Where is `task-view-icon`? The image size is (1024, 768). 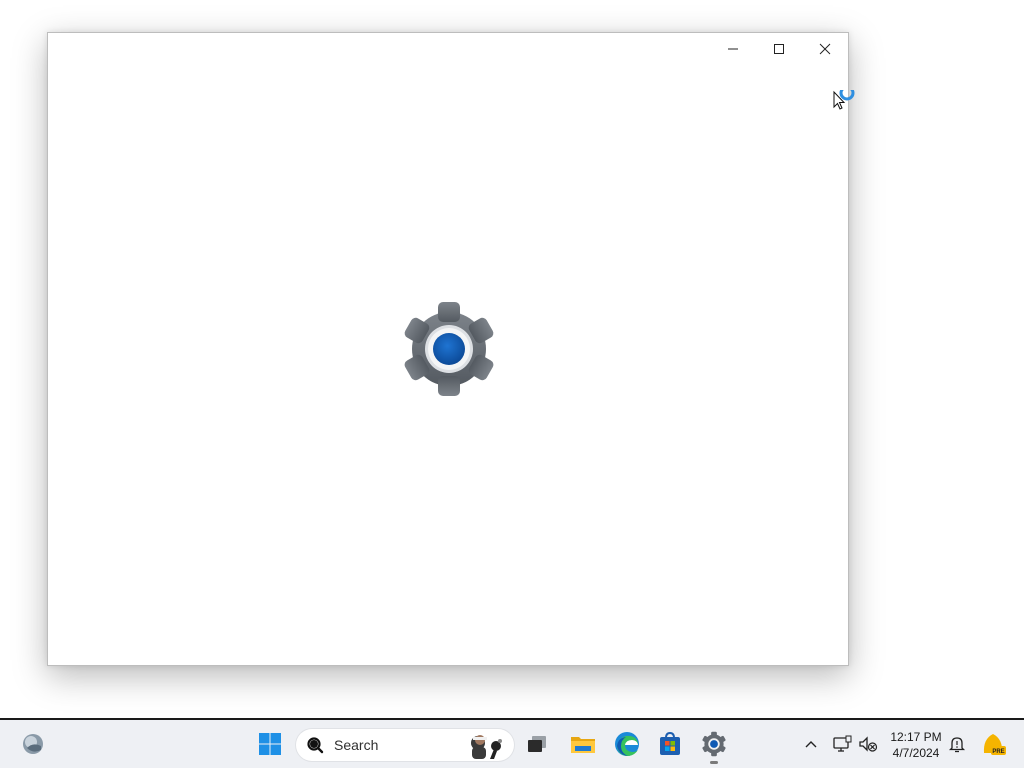 task-view-icon is located at coordinates (537, 744).